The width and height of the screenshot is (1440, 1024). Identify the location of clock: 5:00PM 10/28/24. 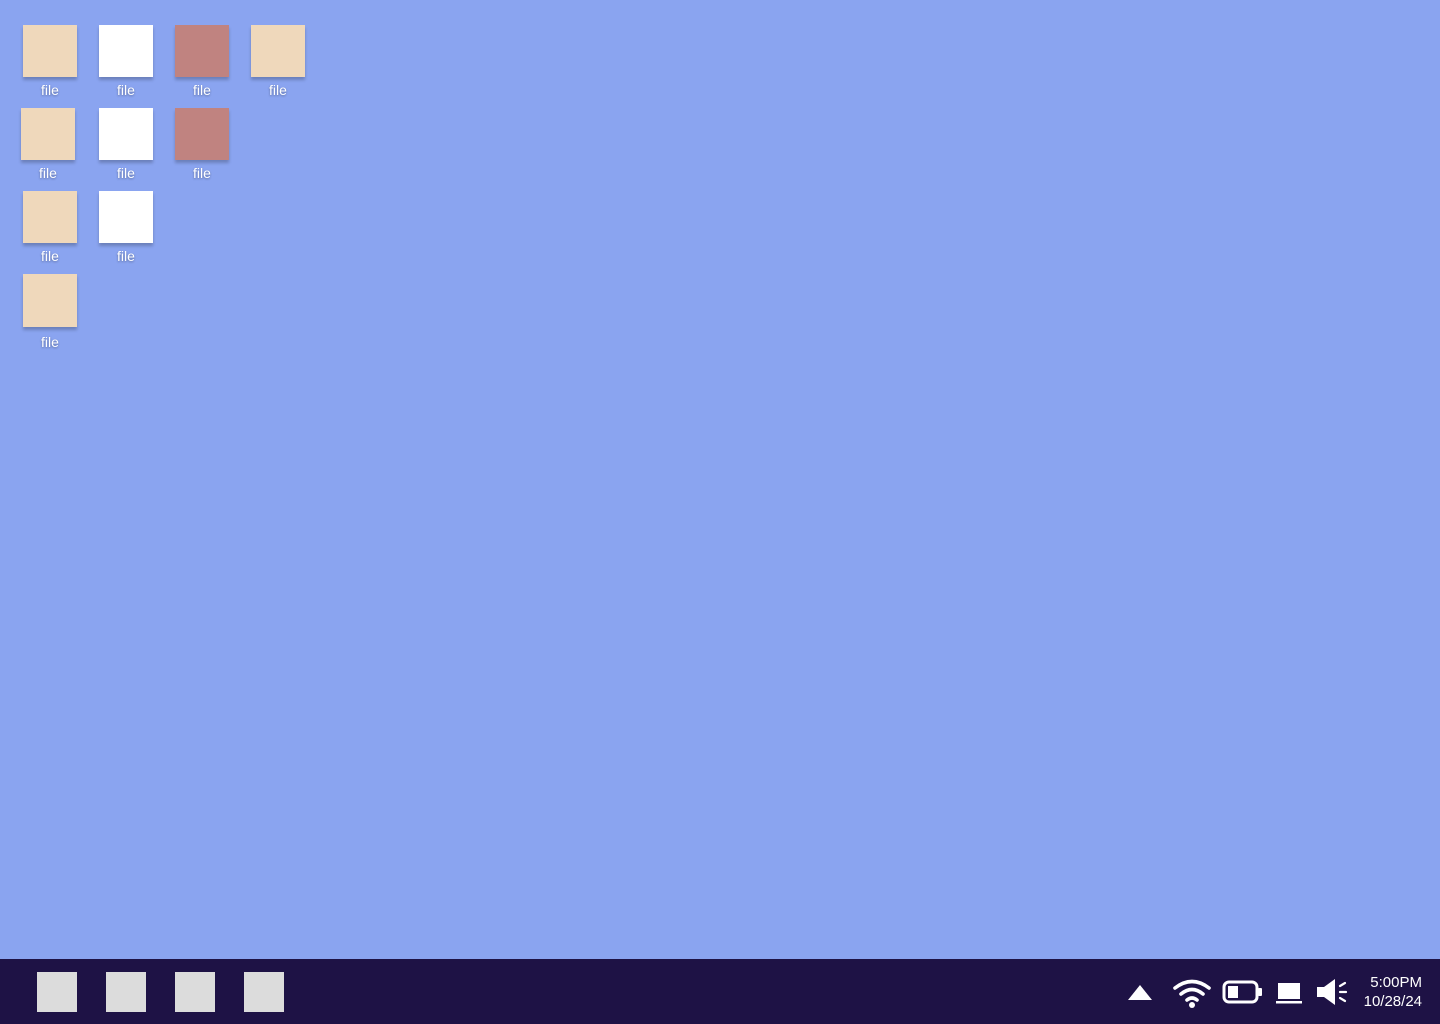
(1393, 992).